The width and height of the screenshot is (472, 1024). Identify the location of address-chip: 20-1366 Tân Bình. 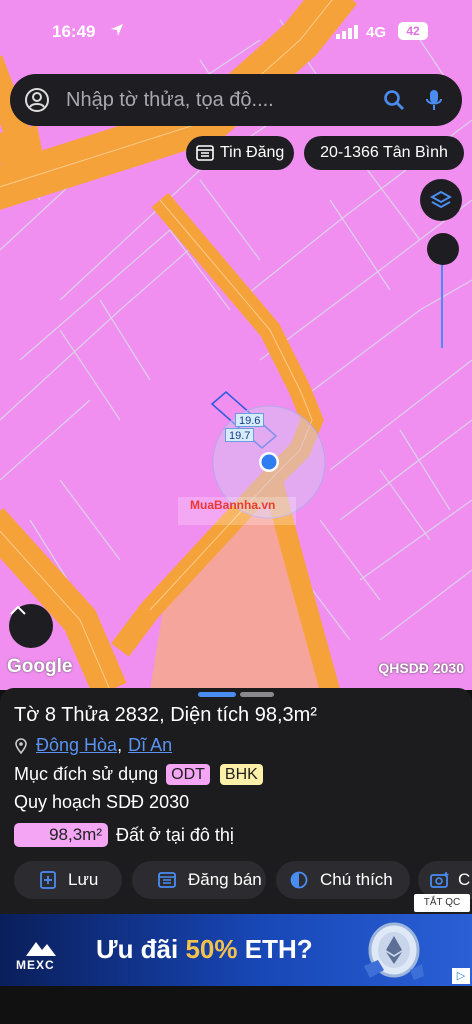
(384, 153).